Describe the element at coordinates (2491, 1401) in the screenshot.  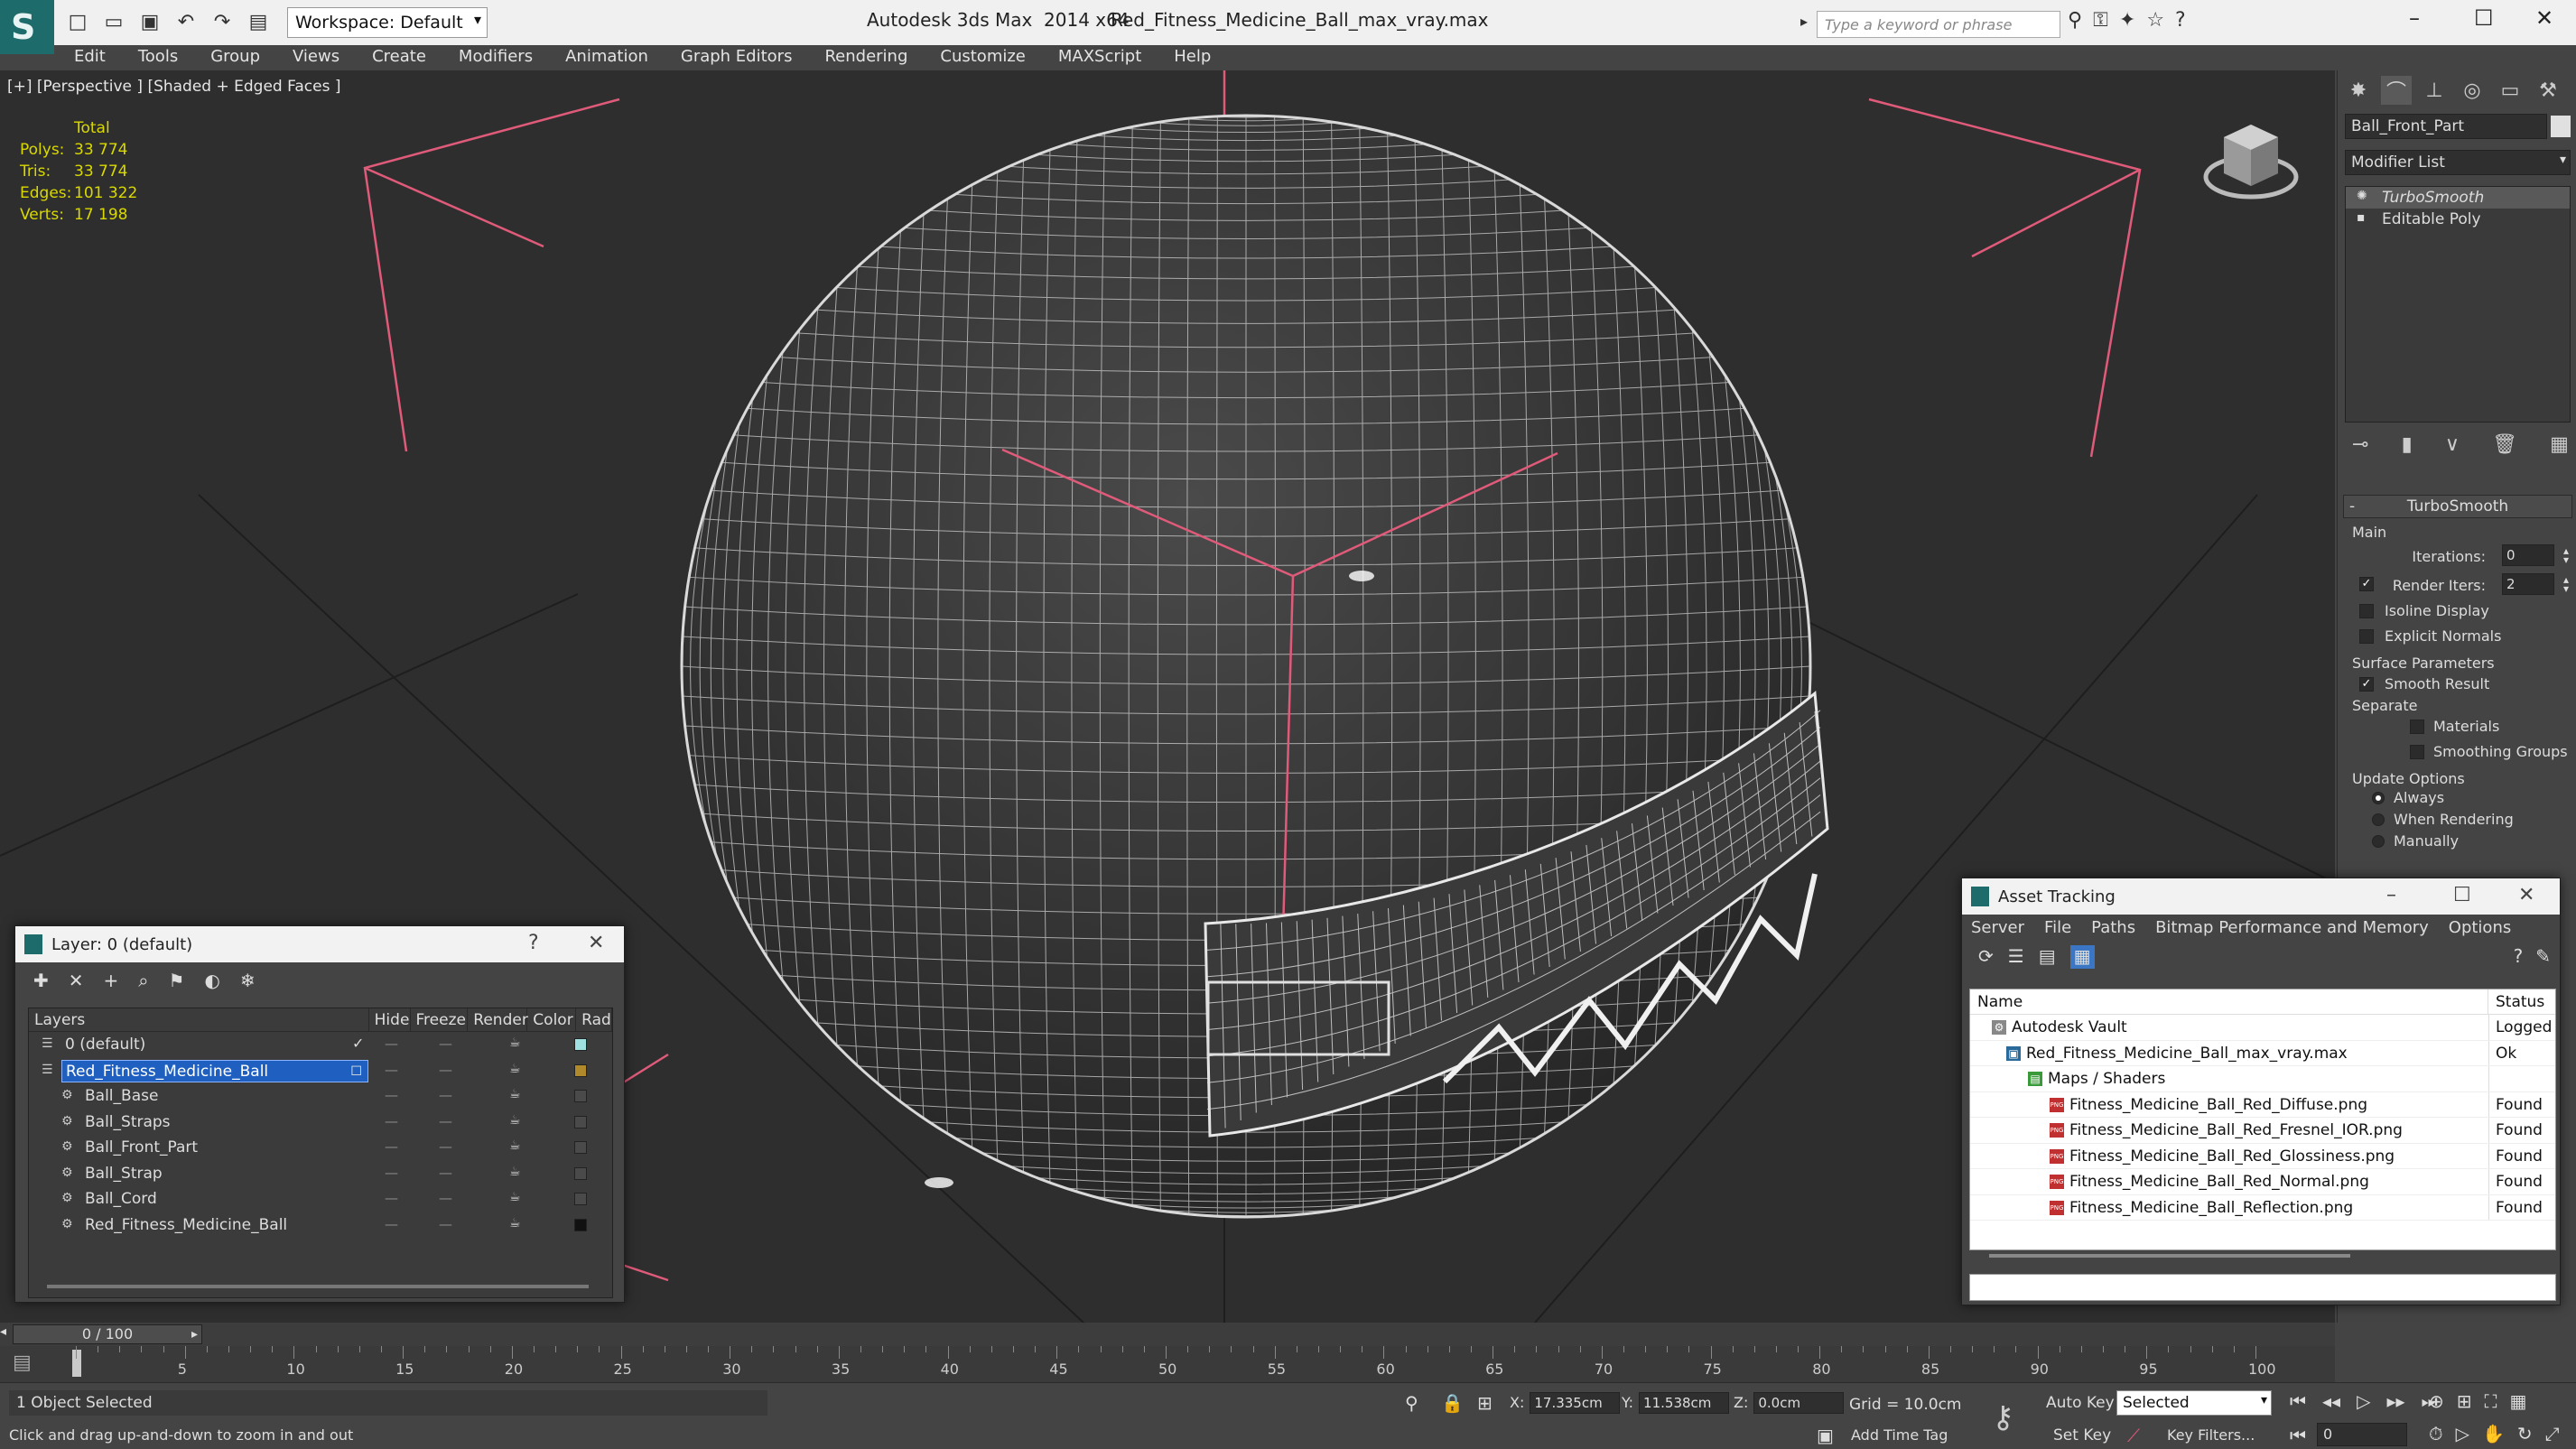
I see `zoom-extents-icon: ⛶` at that location.